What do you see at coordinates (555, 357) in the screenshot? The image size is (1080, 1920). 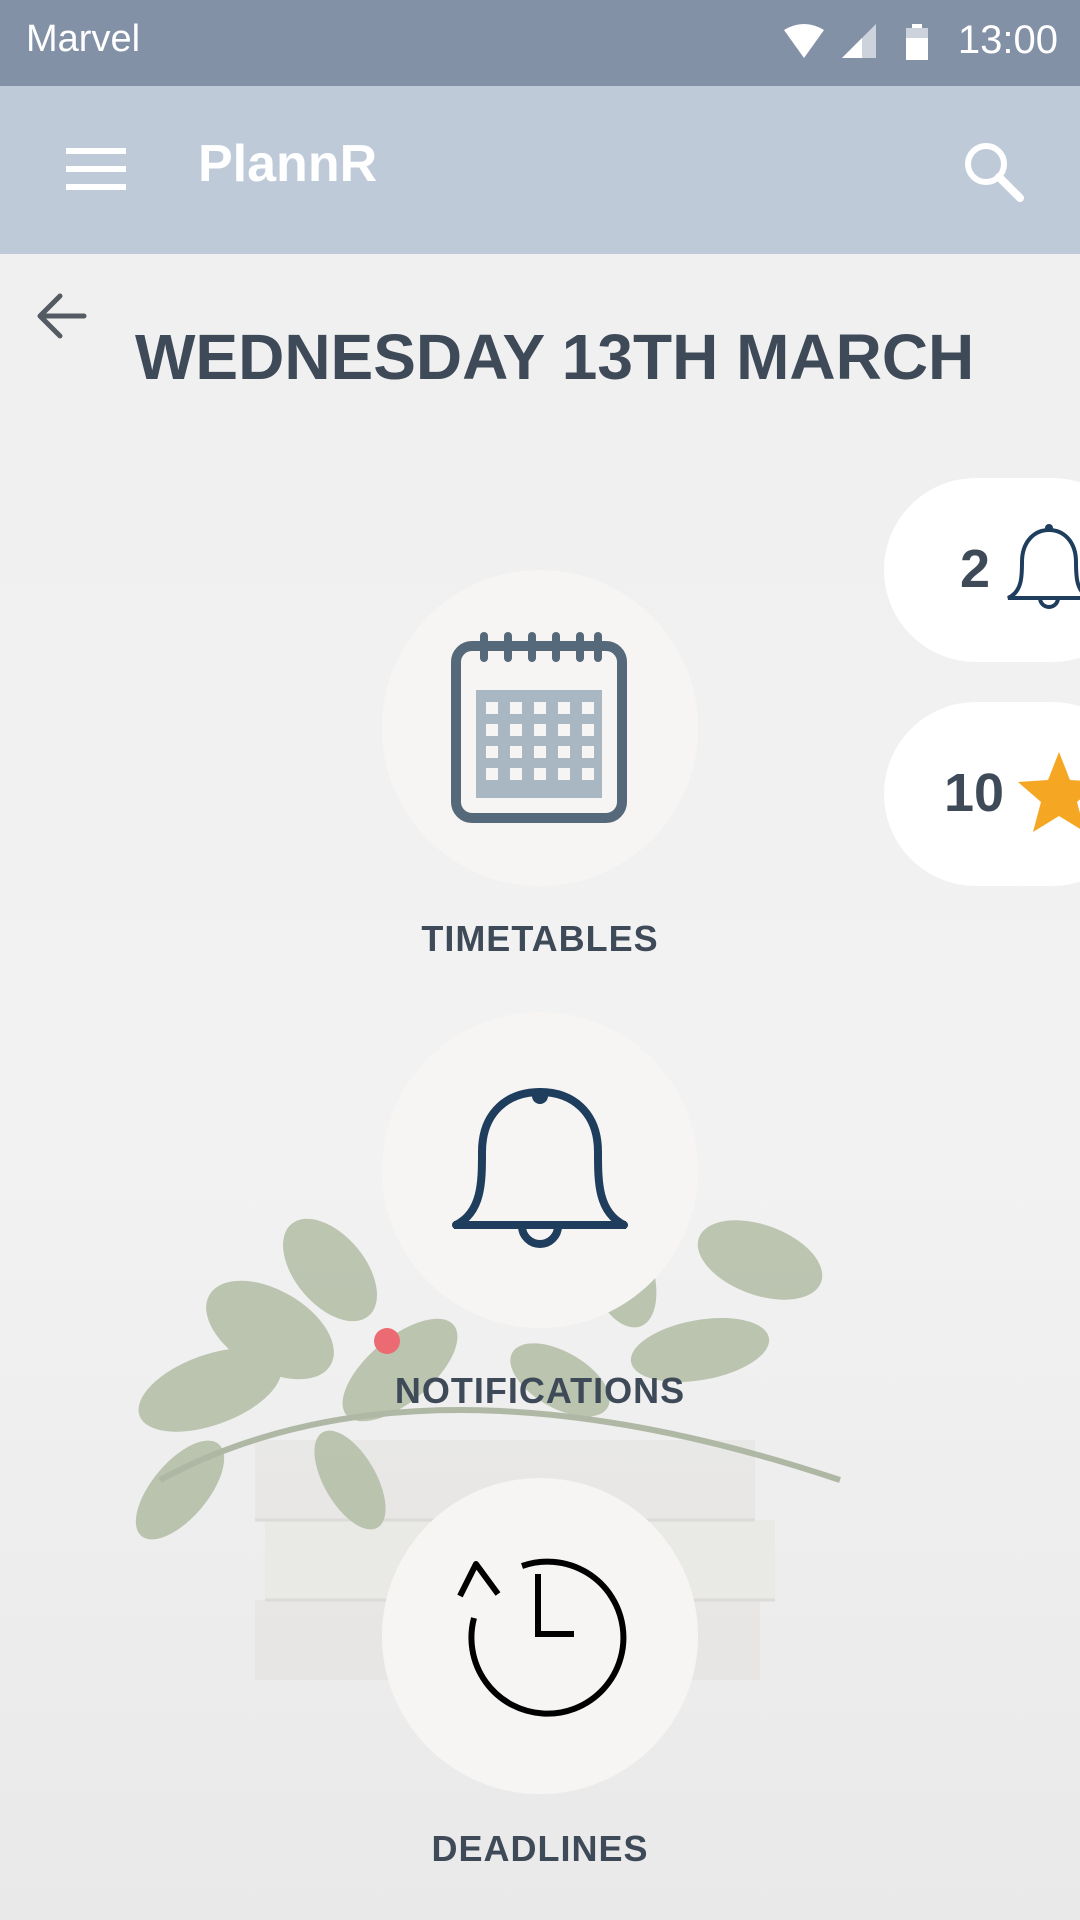 I see `page-title: WEDNESDAY 13TH MARCH` at bounding box center [555, 357].